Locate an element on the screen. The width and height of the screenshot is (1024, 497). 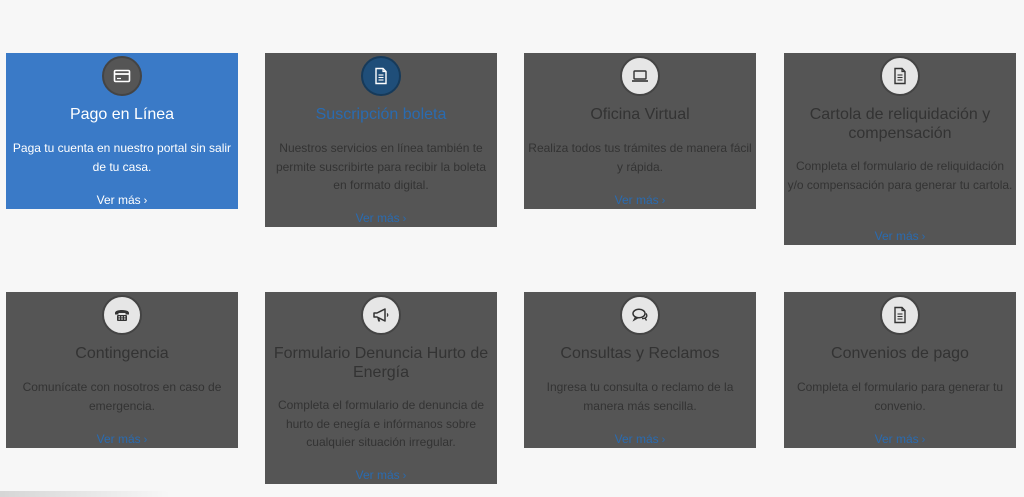
card-title: Pago en Línea is located at coordinates (122, 114).